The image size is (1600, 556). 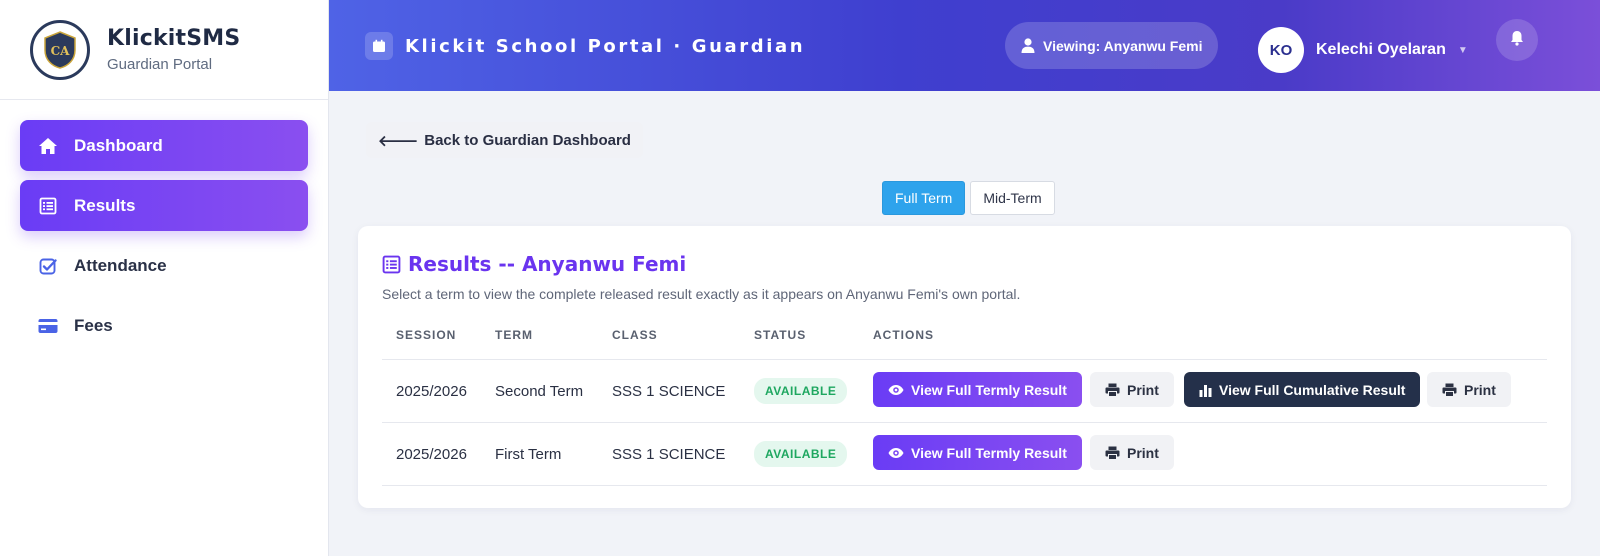 I want to click on brand: CA KlickitSMS Guardian Portal, so click(x=164, y=50).